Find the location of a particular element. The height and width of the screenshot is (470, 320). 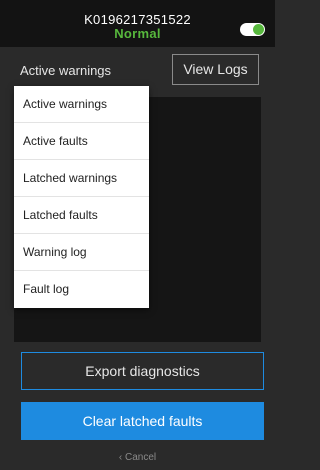

clear-latched-faults-button: Clear latched faults is located at coordinates (142, 421).